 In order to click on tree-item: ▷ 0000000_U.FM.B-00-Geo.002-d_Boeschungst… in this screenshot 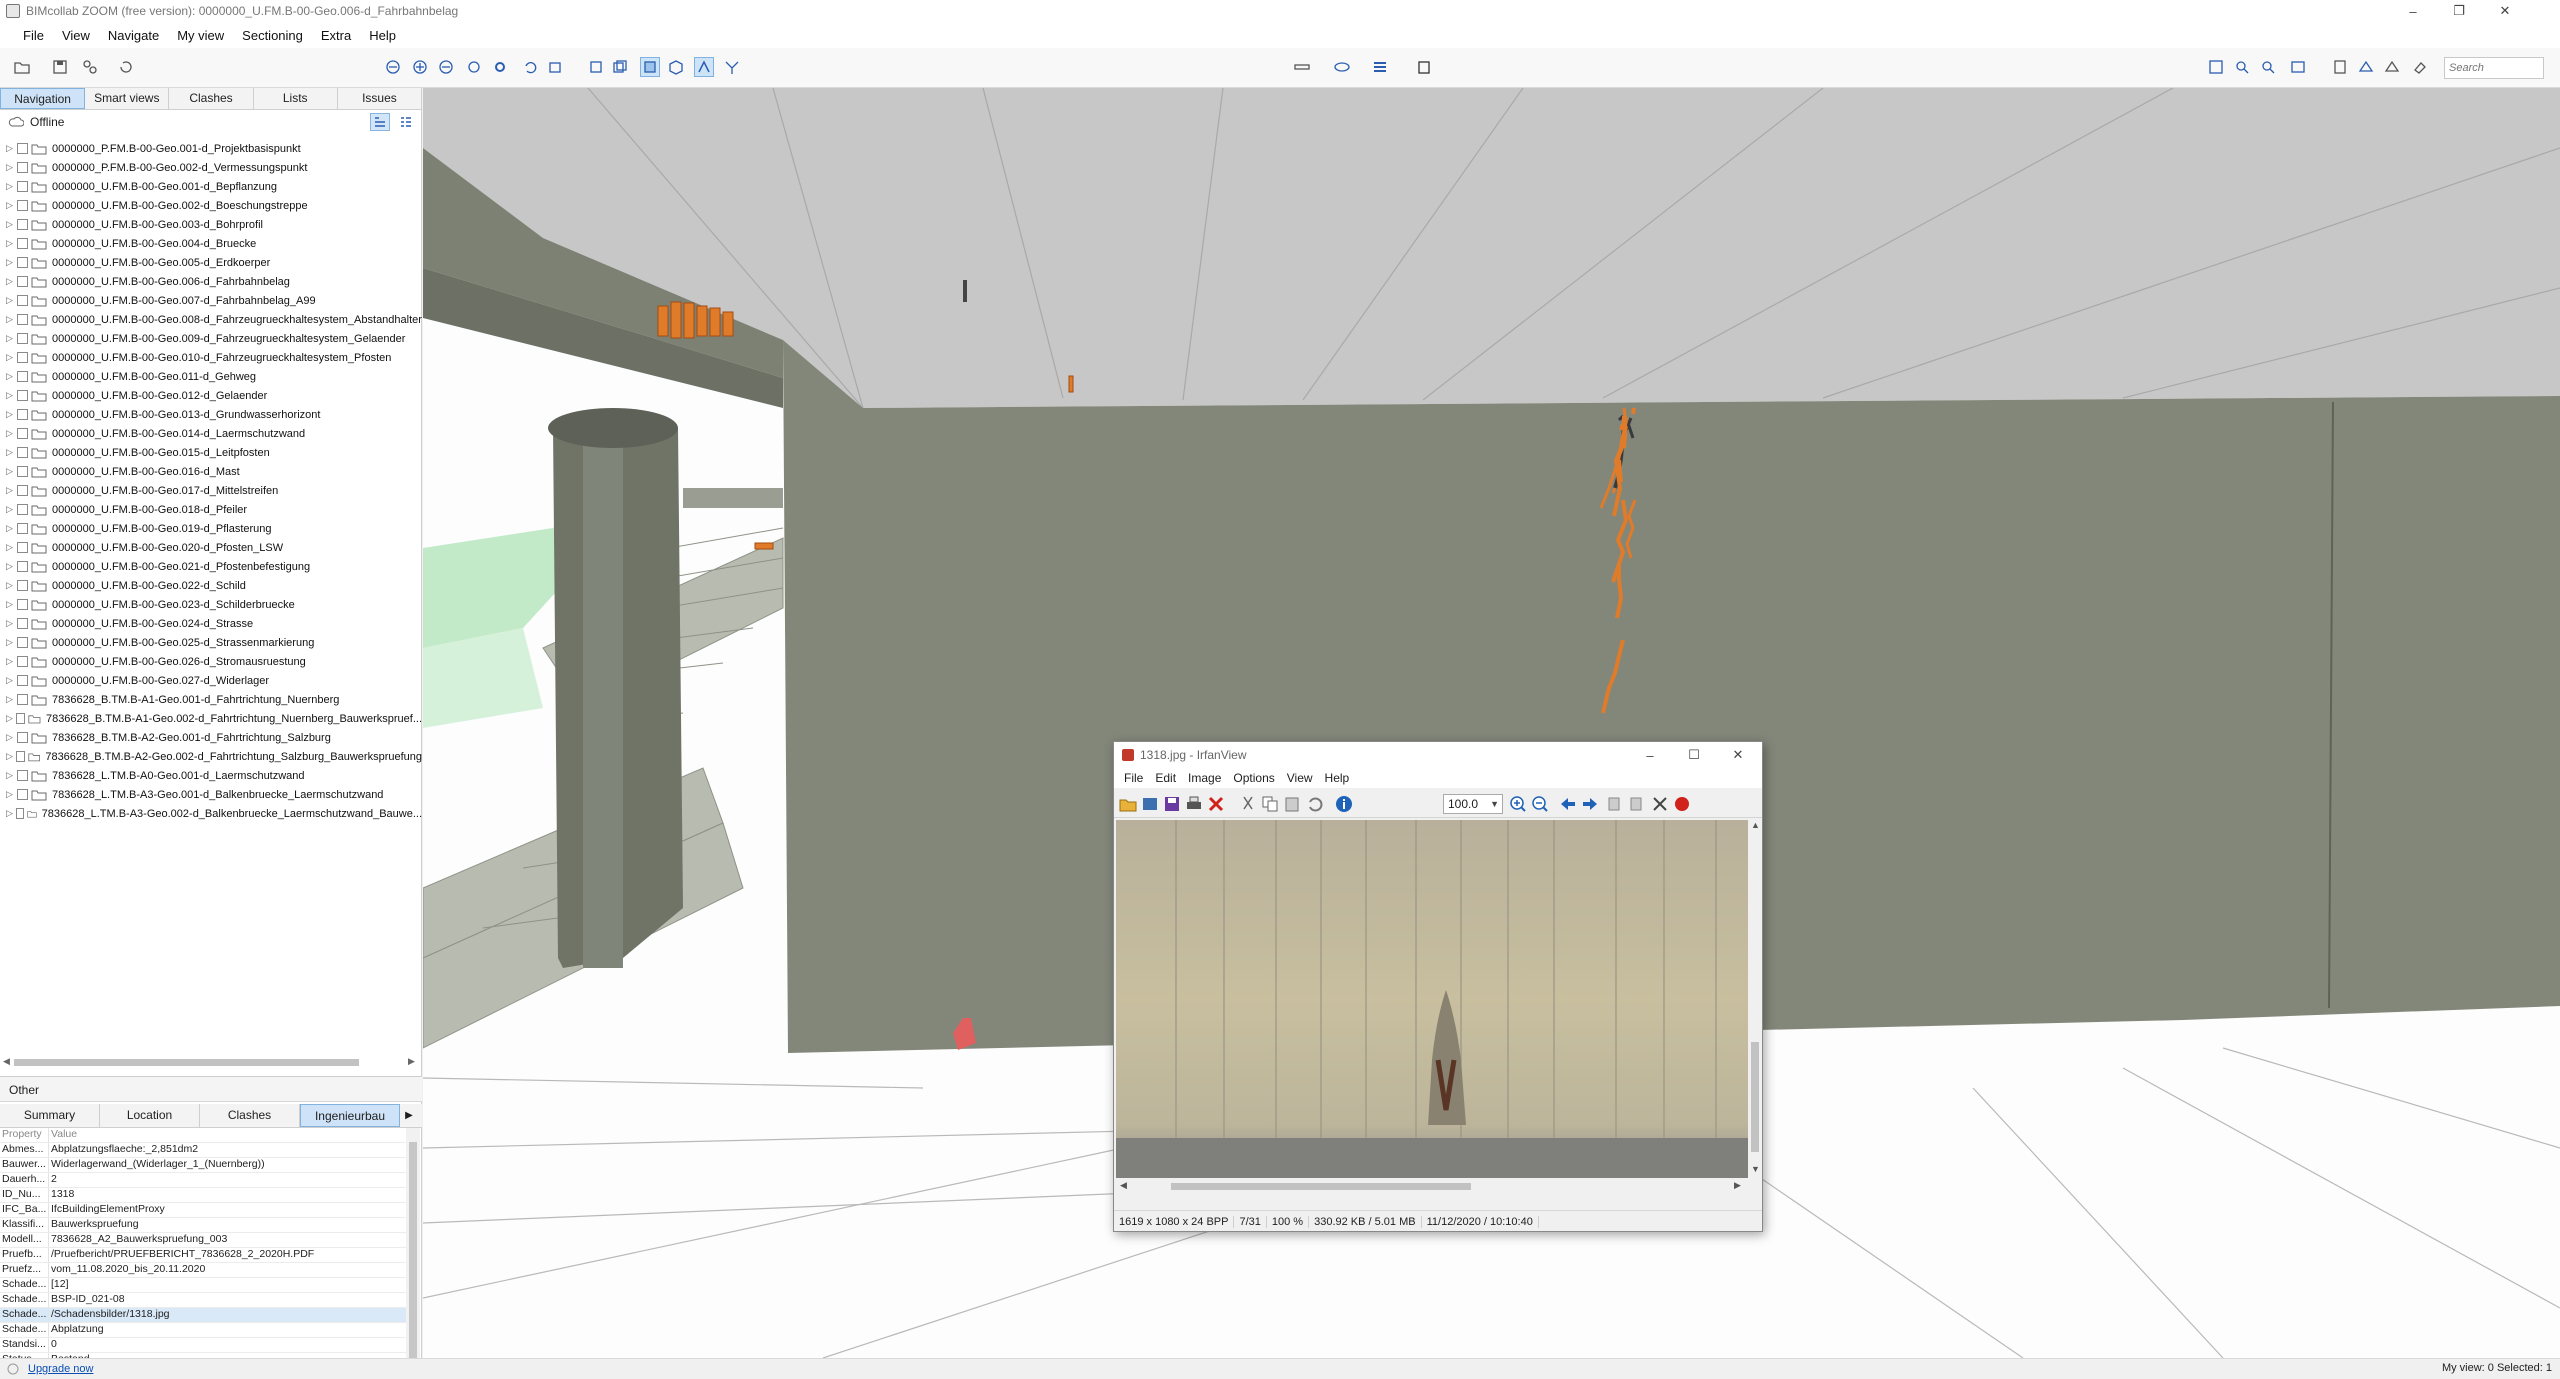, I will do `click(211, 205)`.